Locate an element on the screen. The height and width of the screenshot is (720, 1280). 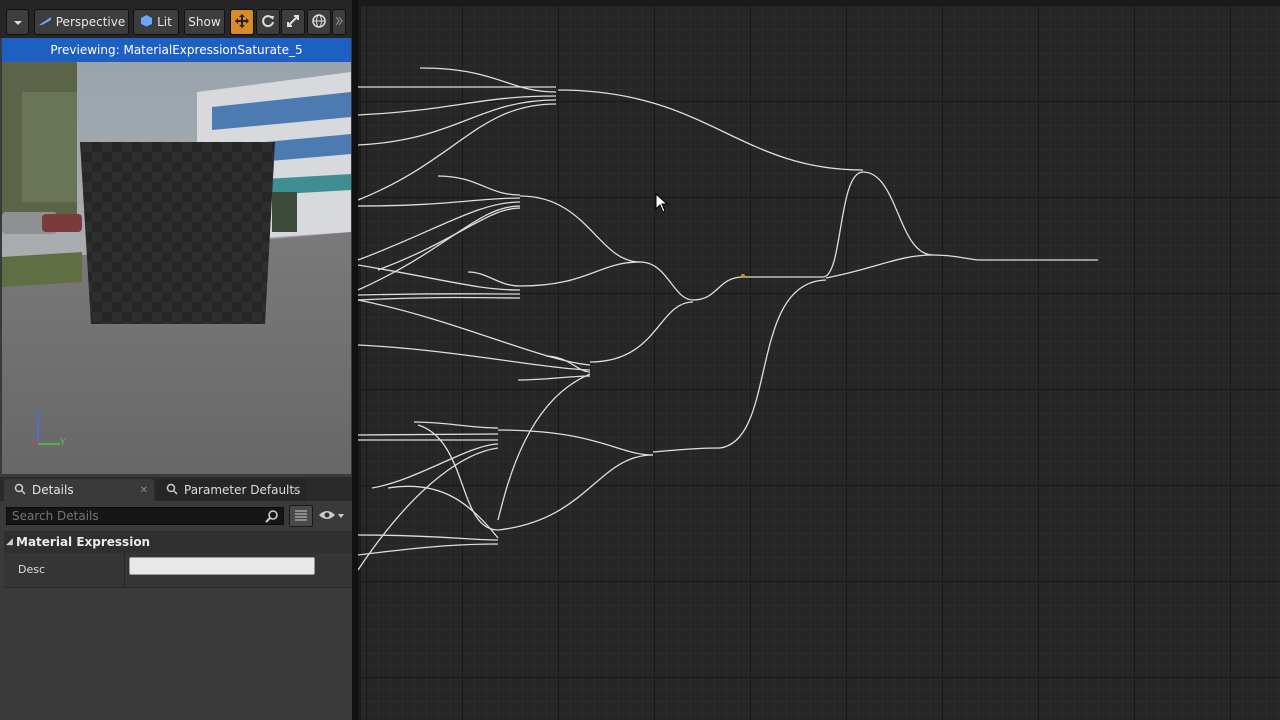
chevron-down-icon is located at coordinates (341, 516).